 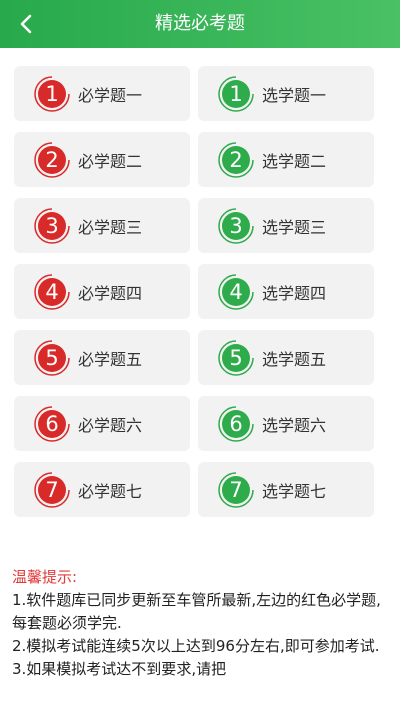 What do you see at coordinates (294, 227) in the screenshot?
I see `card-label: 选学题三` at bounding box center [294, 227].